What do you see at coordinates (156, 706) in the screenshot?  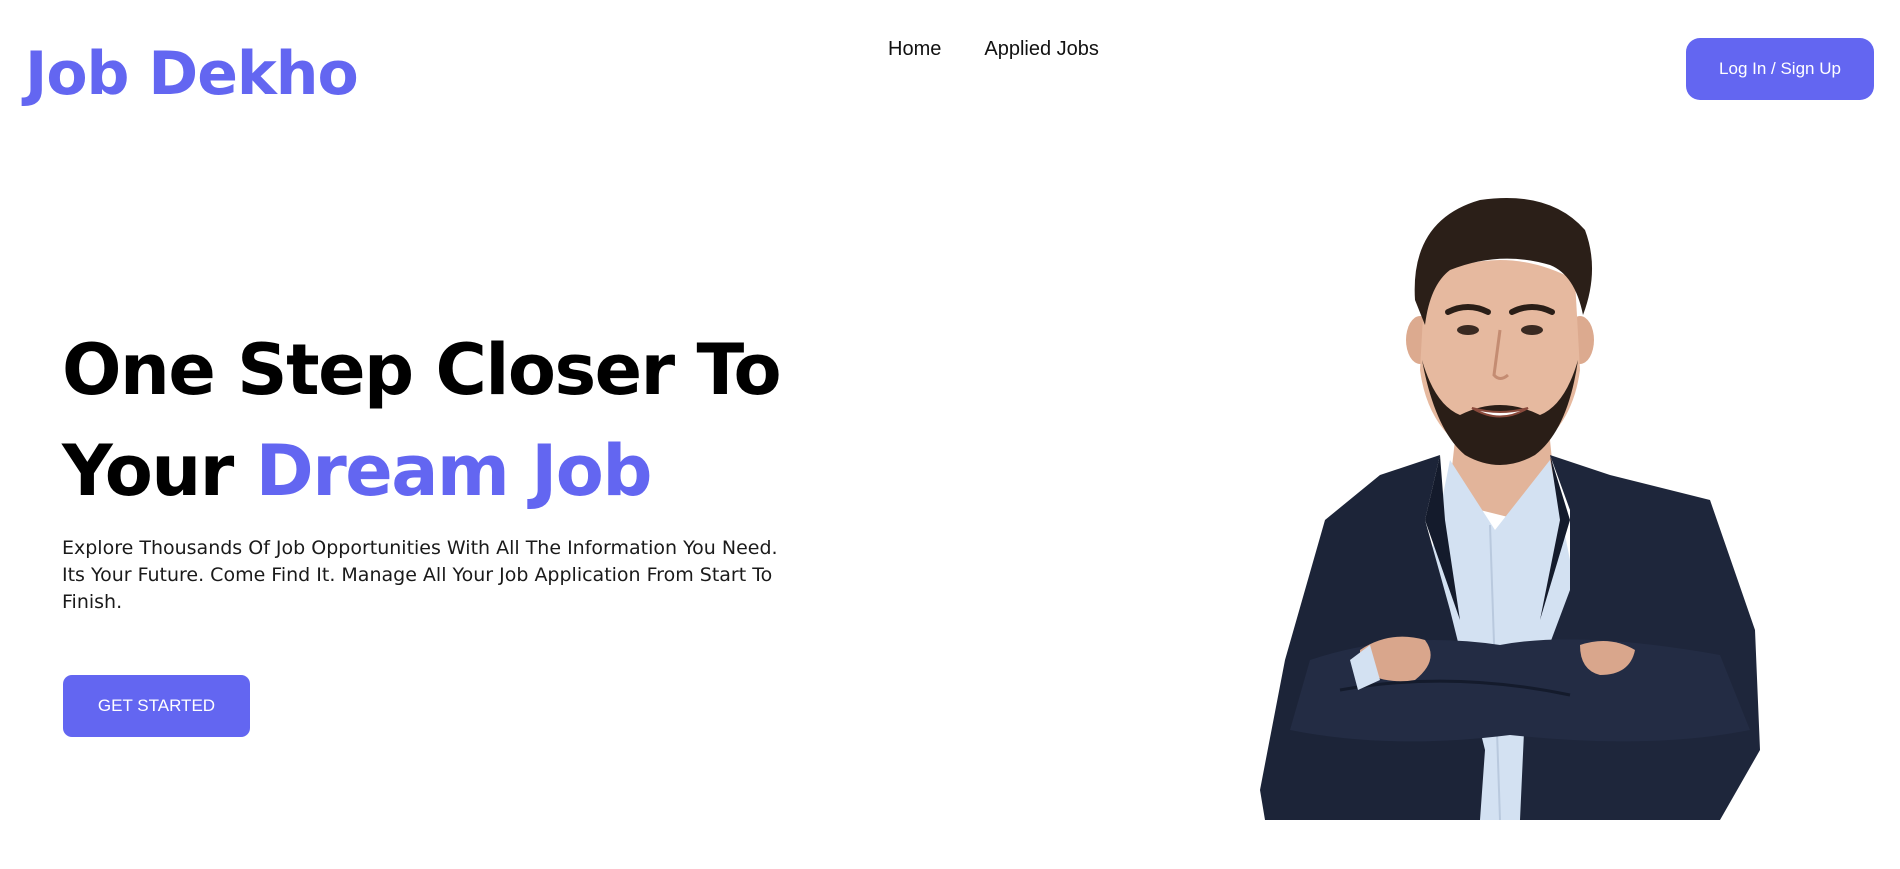 I see `get-started-button: GET STARTED` at bounding box center [156, 706].